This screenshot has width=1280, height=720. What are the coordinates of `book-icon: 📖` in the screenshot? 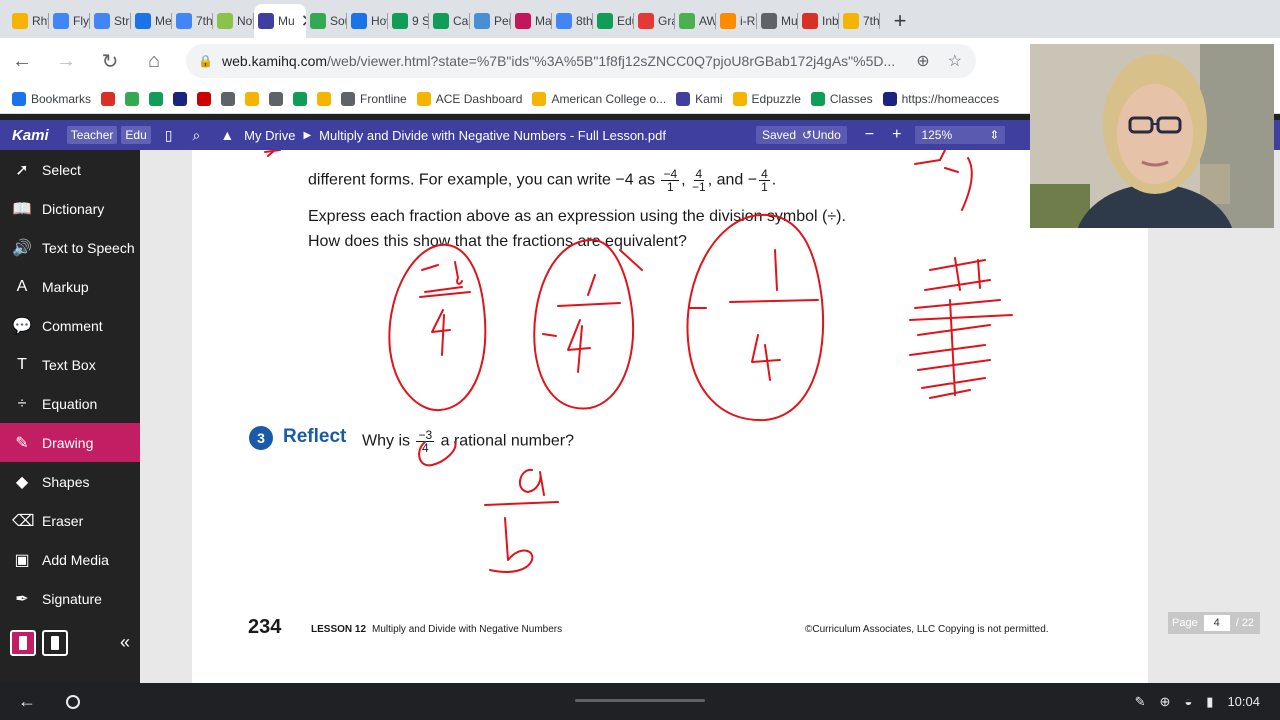 It's located at (22, 209).